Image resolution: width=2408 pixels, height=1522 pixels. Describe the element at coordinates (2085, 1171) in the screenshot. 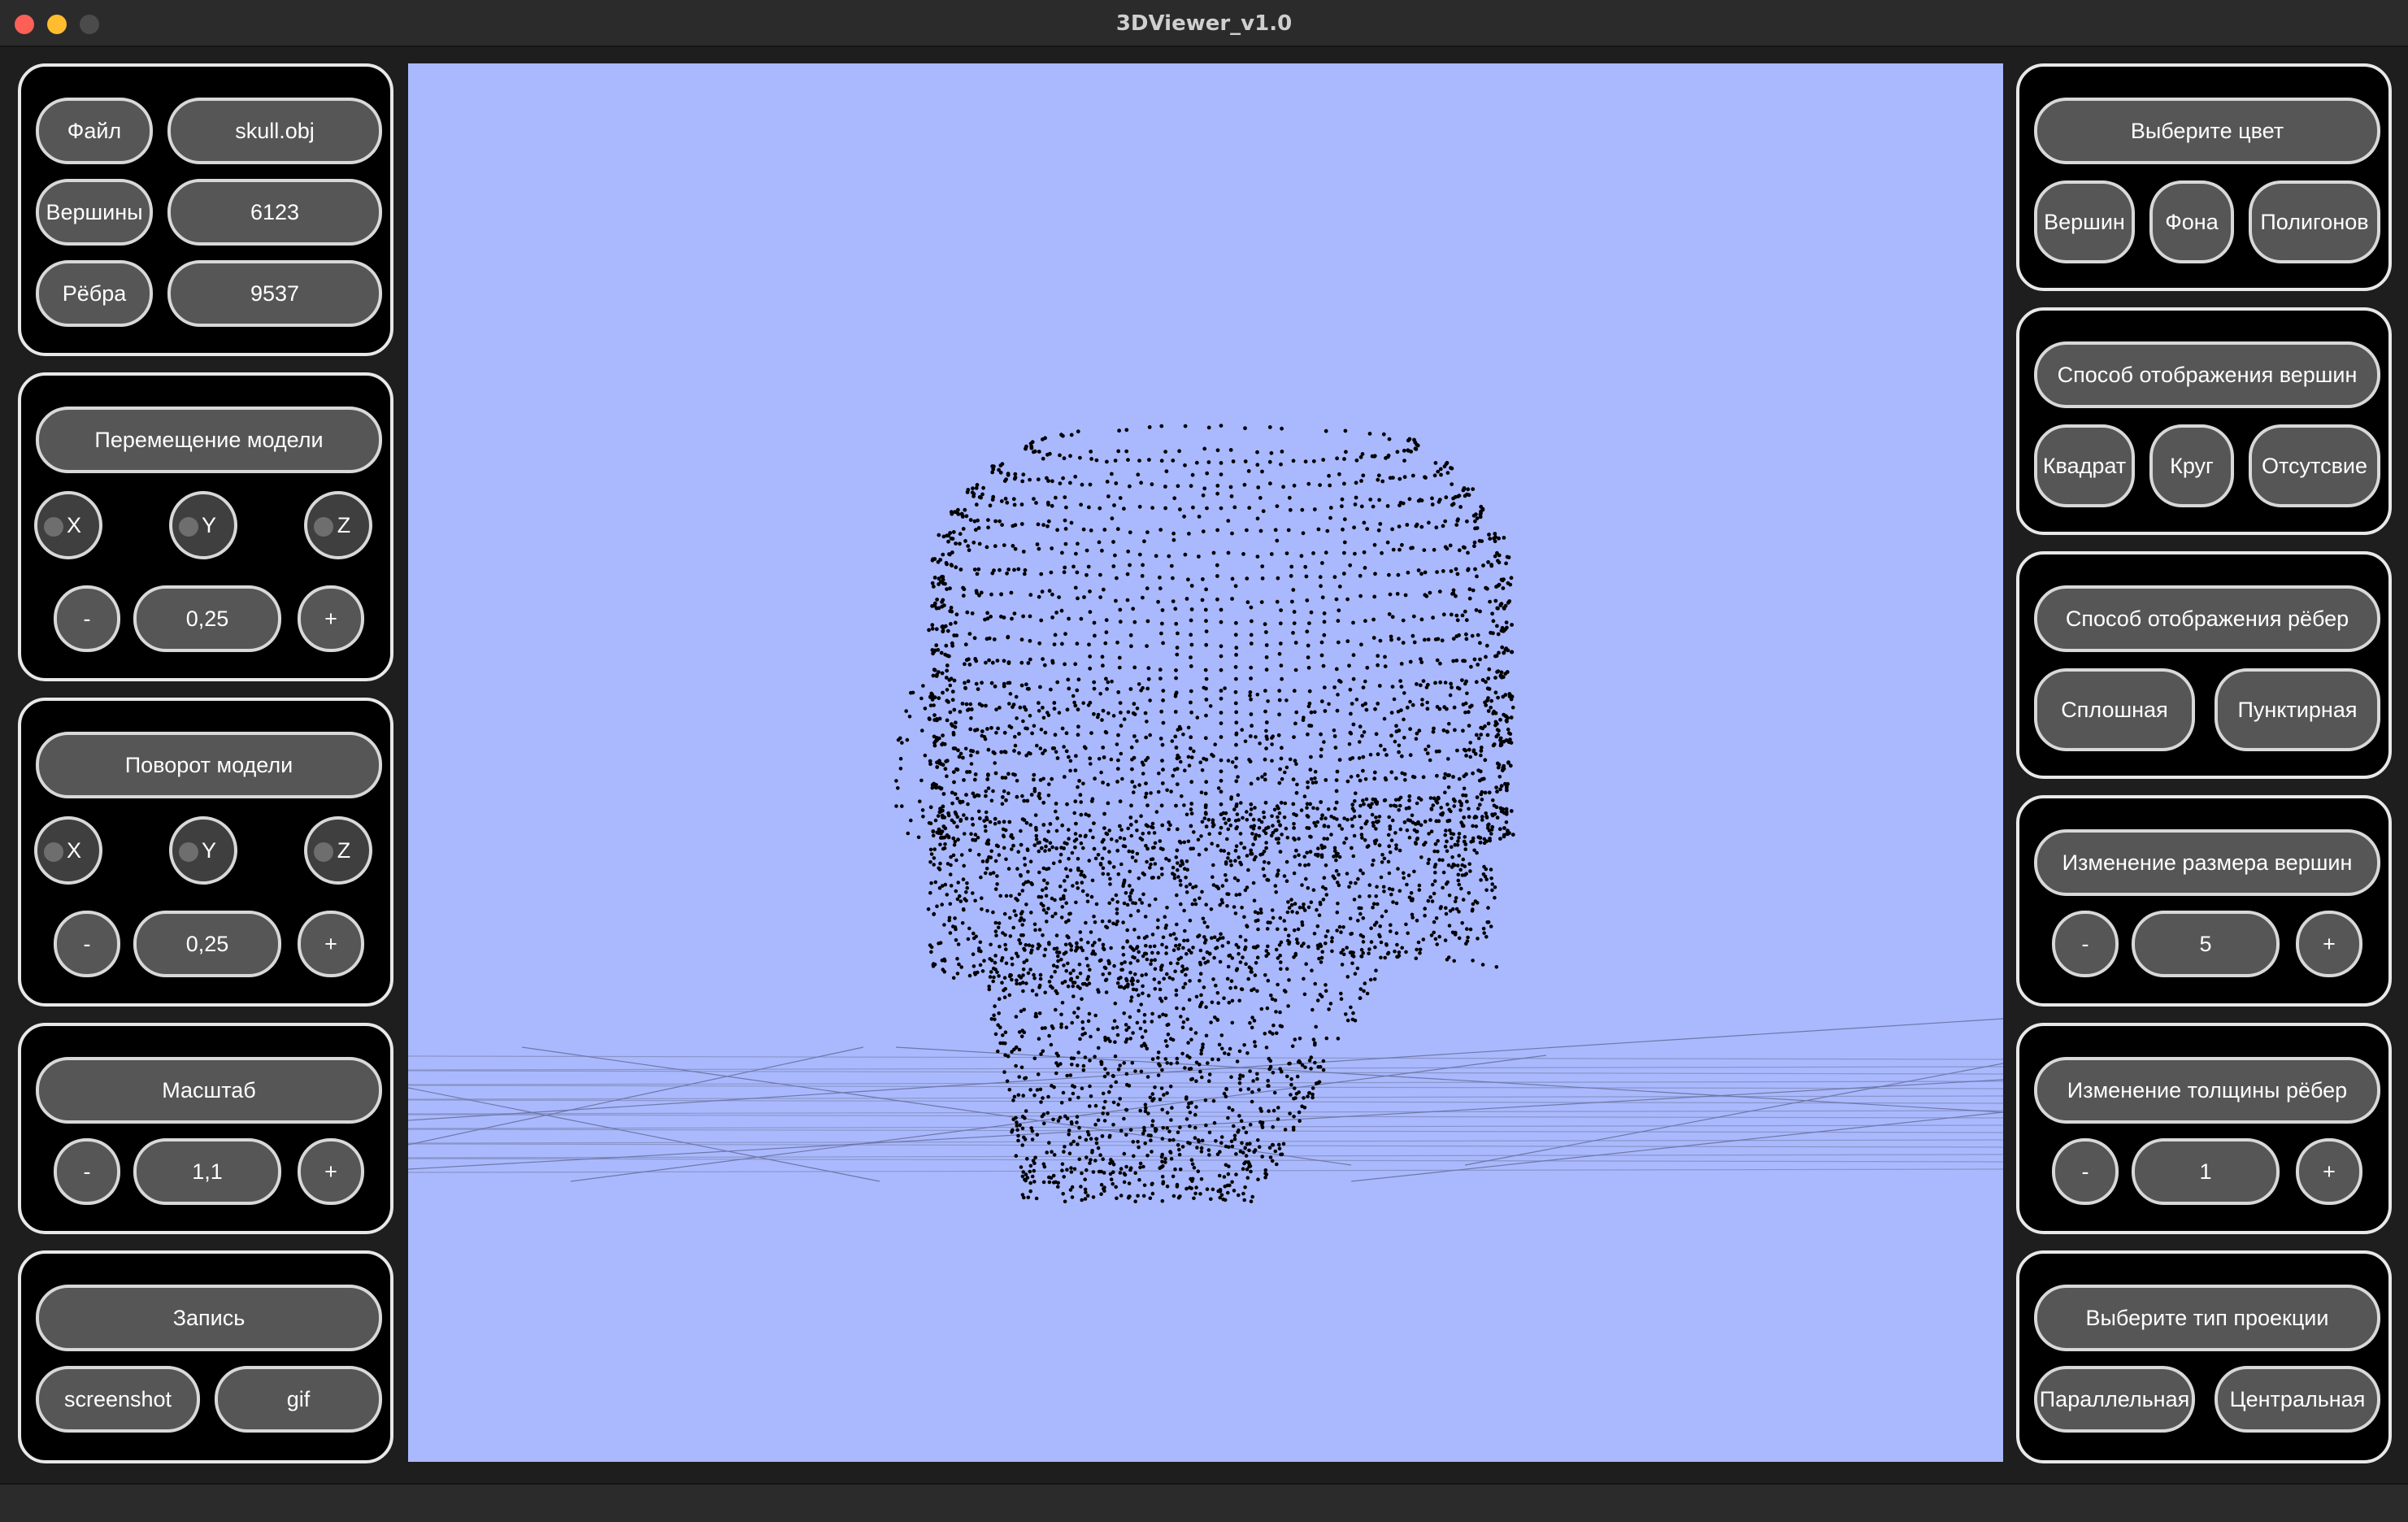

I see `edge-width-minus-button: -` at that location.